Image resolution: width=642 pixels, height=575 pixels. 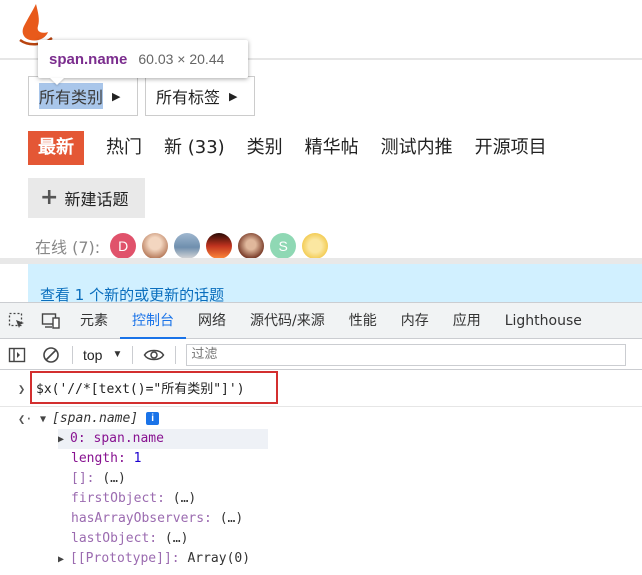 I want to click on avatar: D, so click(x=123, y=246).